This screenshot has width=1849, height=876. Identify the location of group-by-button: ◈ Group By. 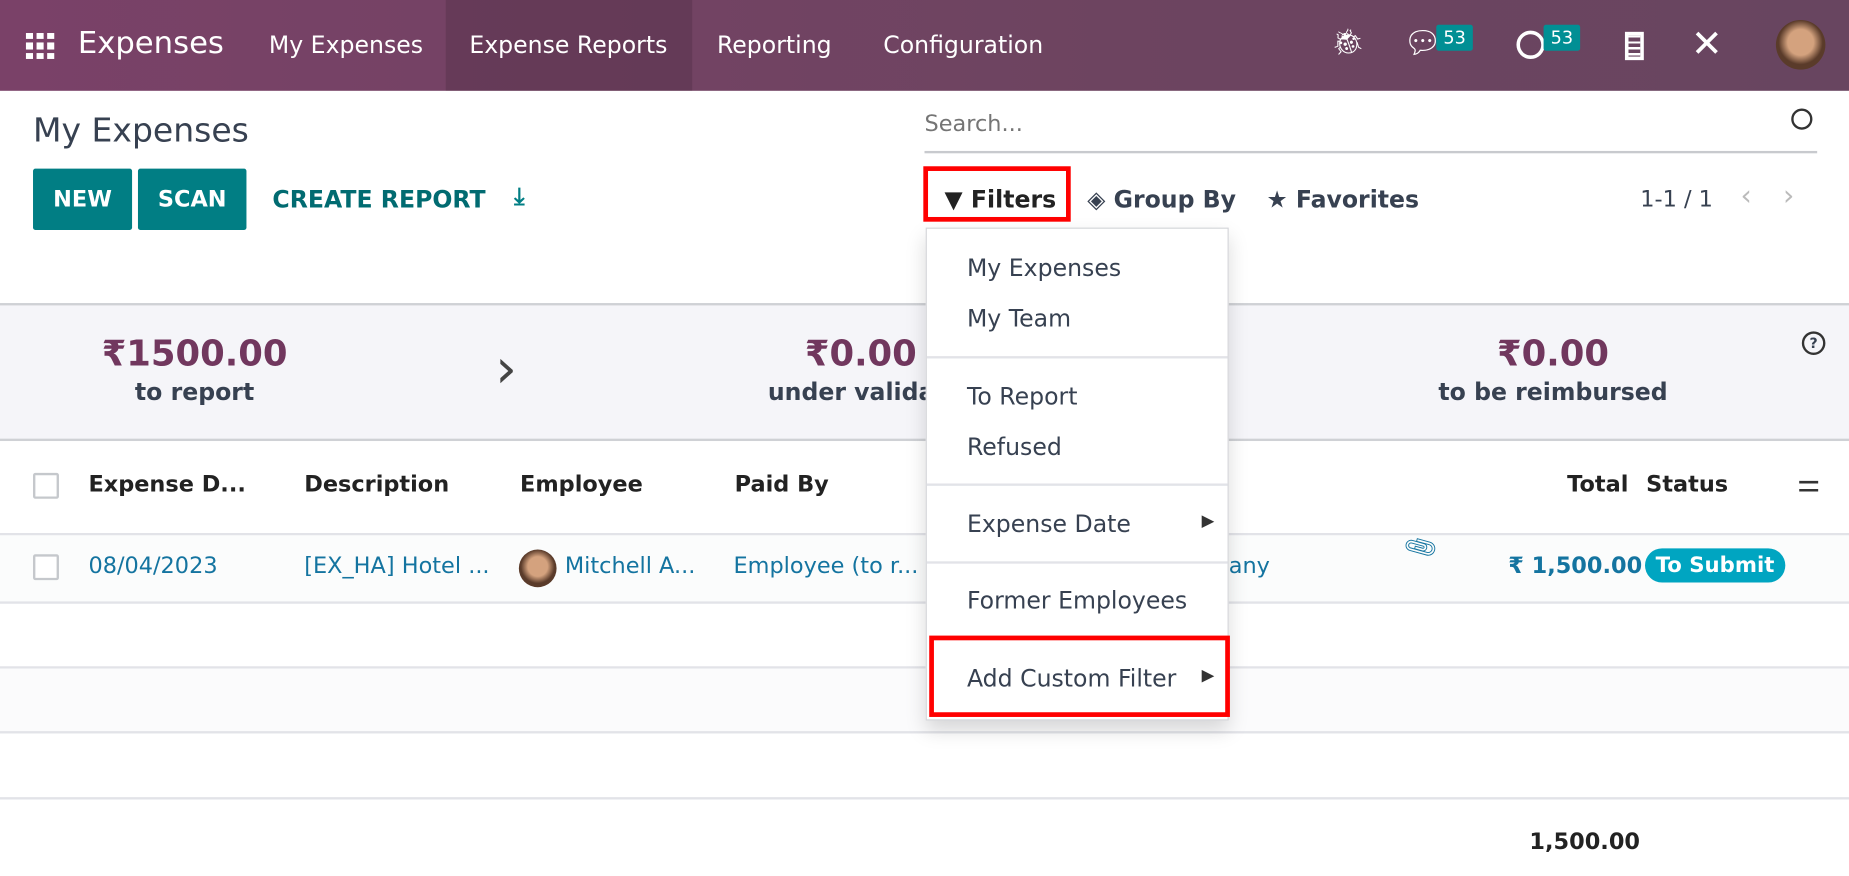
(1161, 199).